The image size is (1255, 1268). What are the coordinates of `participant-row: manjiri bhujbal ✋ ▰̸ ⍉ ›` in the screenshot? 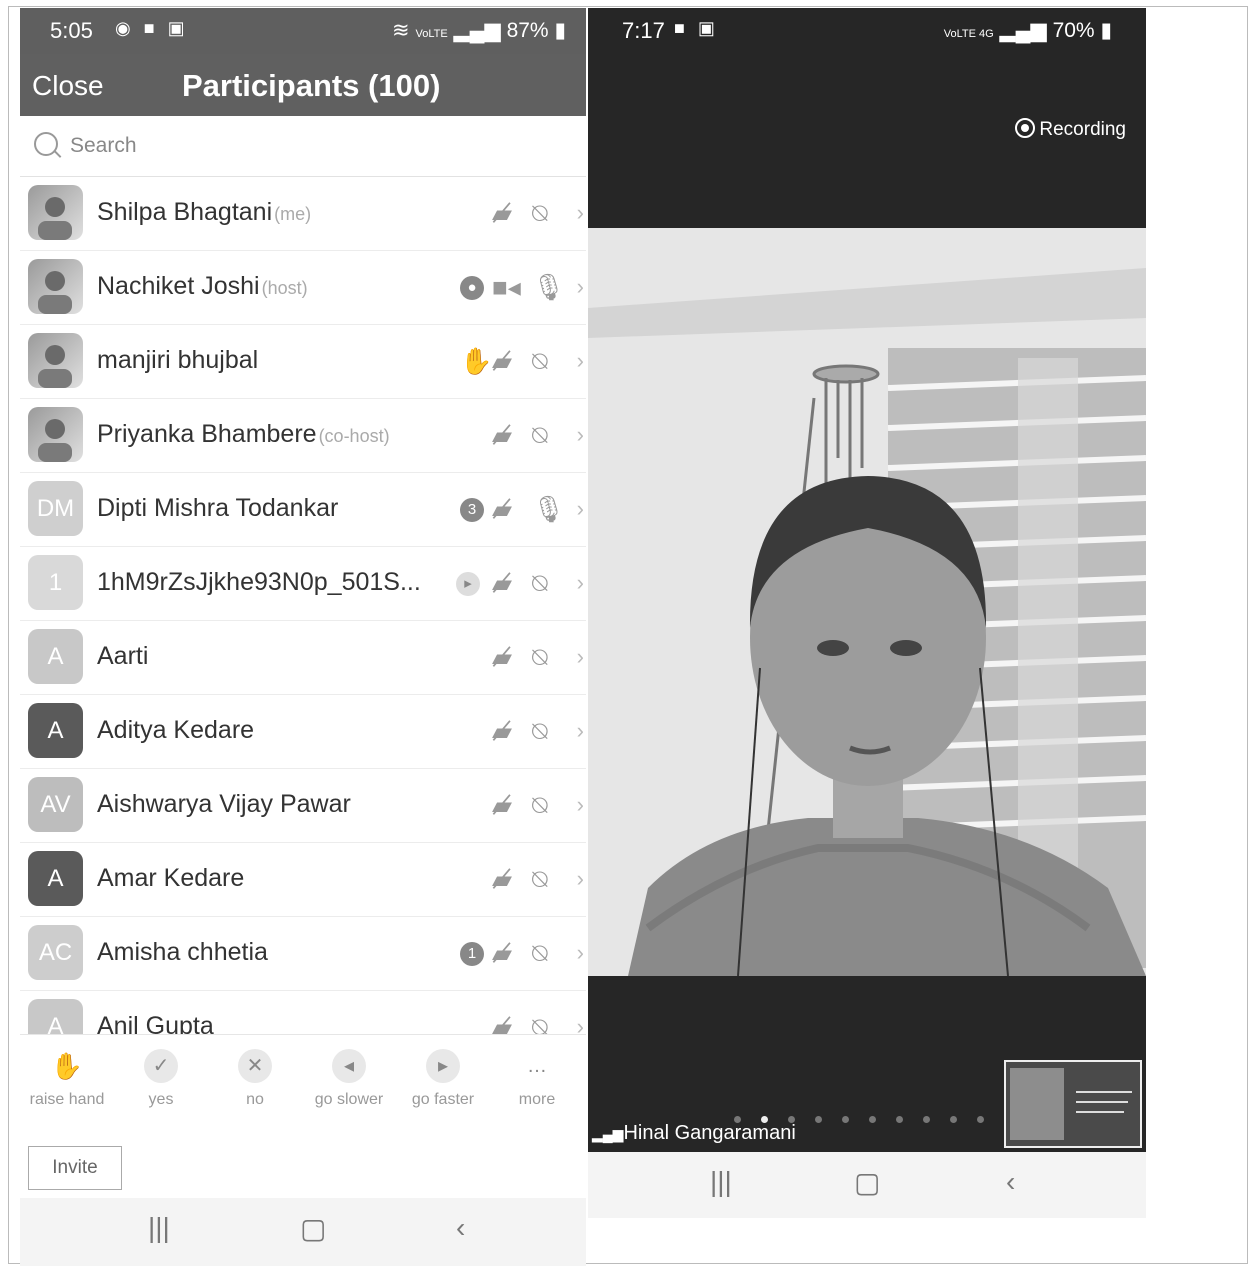 It's located at (303, 361).